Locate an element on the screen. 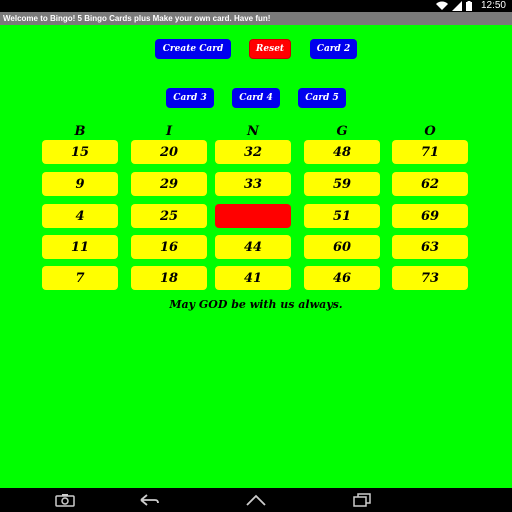 Image resolution: width=512 pixels, height=512 pixels. bingo-cell: 51 is located at coordinates (342, 216).